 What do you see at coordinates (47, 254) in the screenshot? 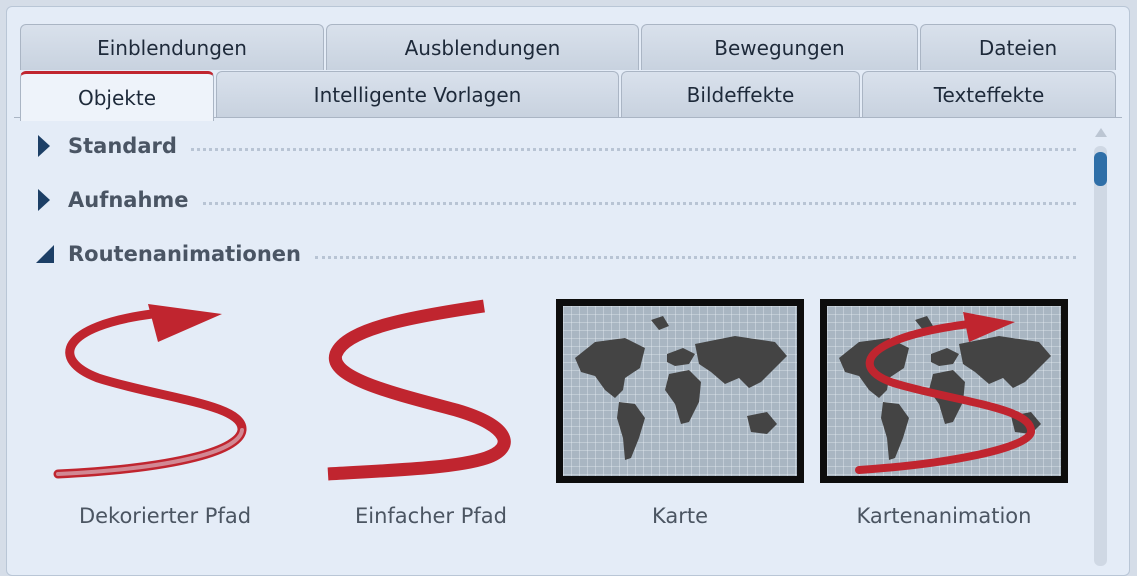
I see `collapse-triangle-icon` at bounding box center [47, 254].